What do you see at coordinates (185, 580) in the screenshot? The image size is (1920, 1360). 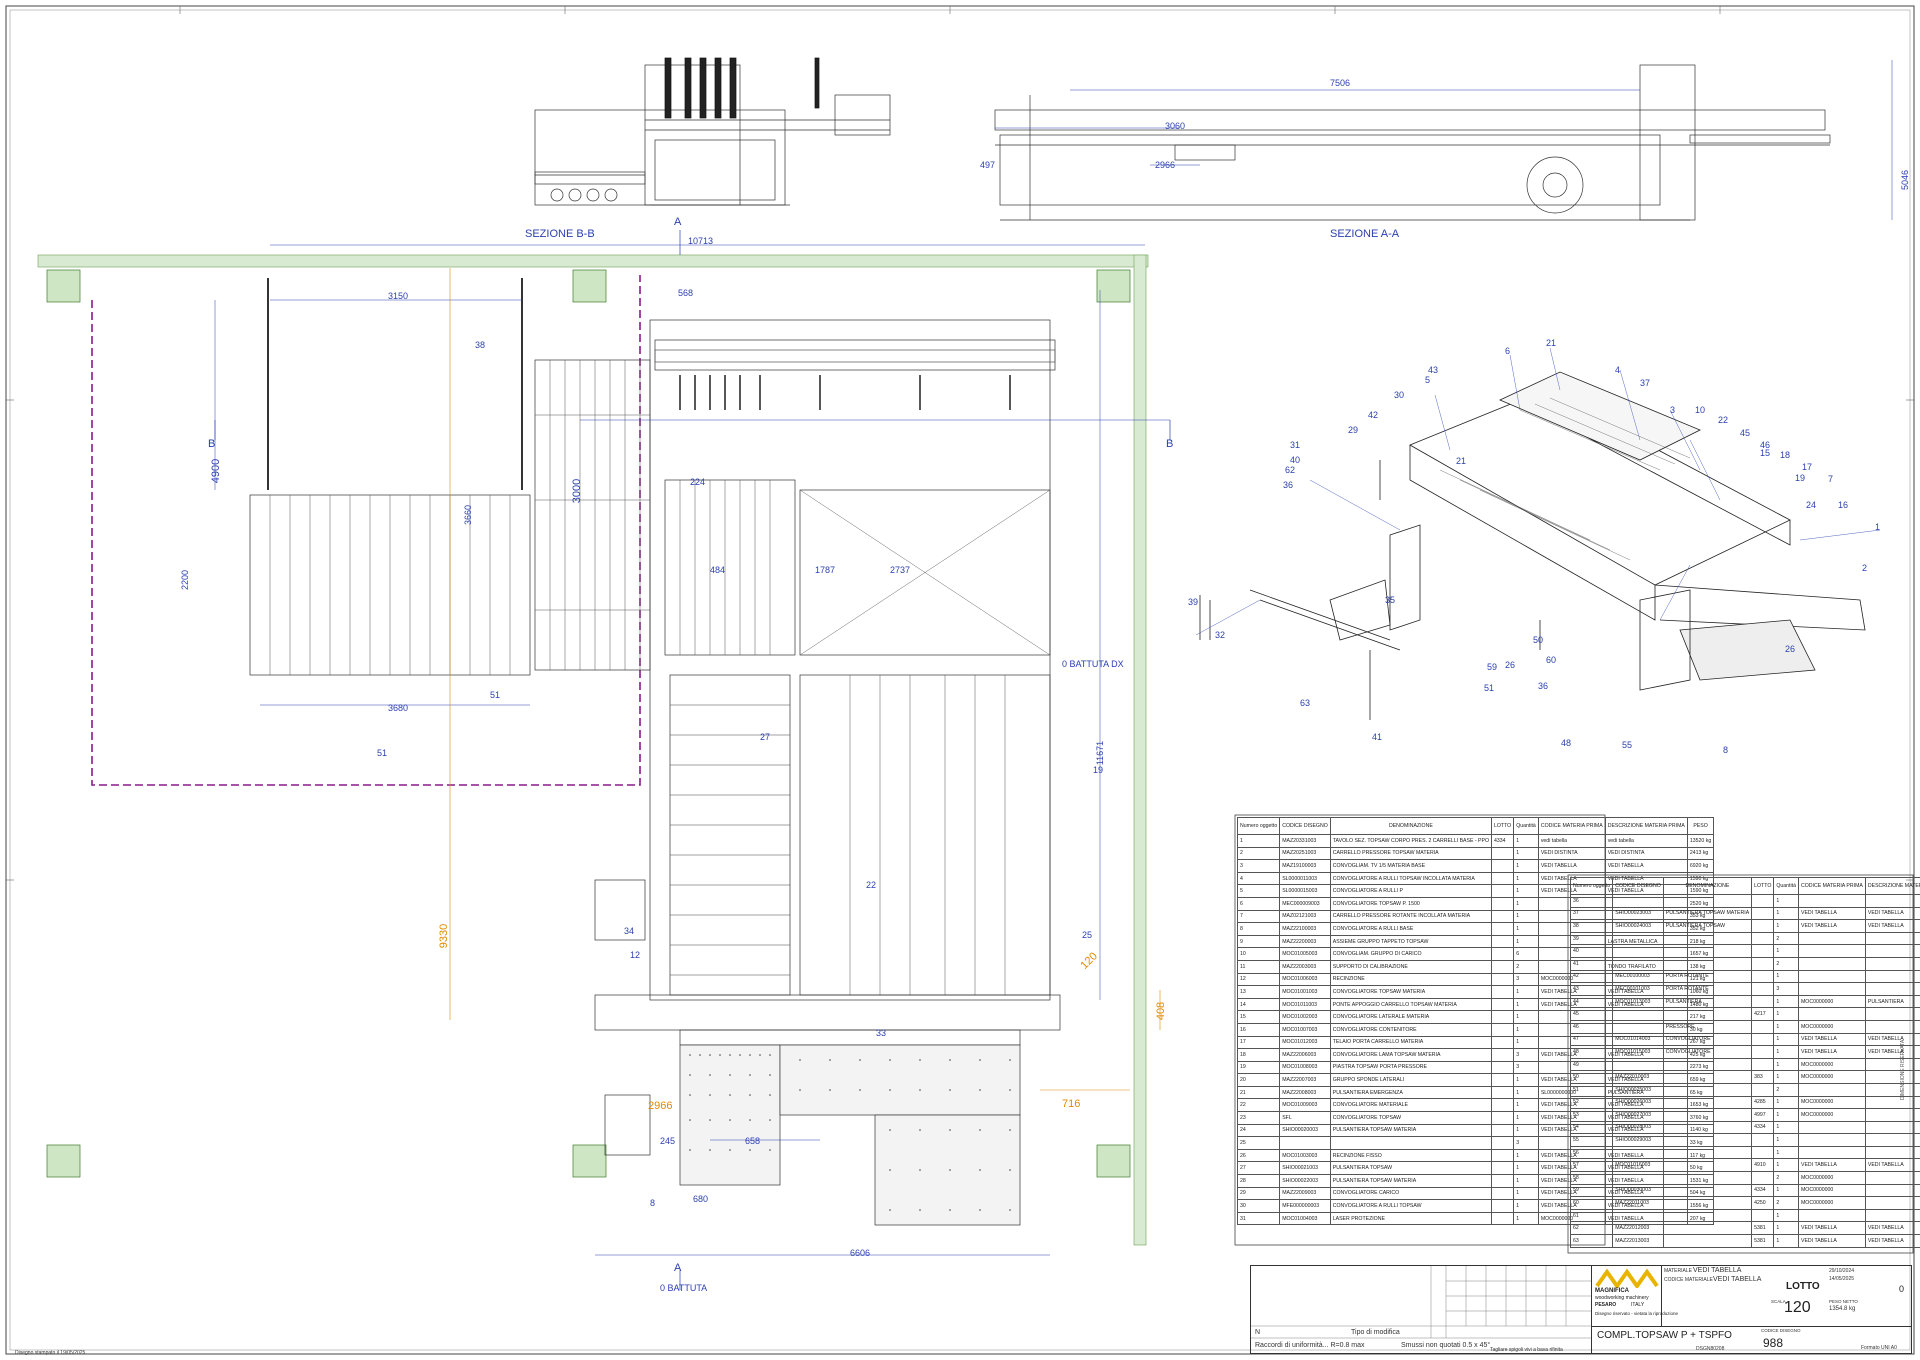 I see `dim-2200: 2200` at bounding box center [185, 580].